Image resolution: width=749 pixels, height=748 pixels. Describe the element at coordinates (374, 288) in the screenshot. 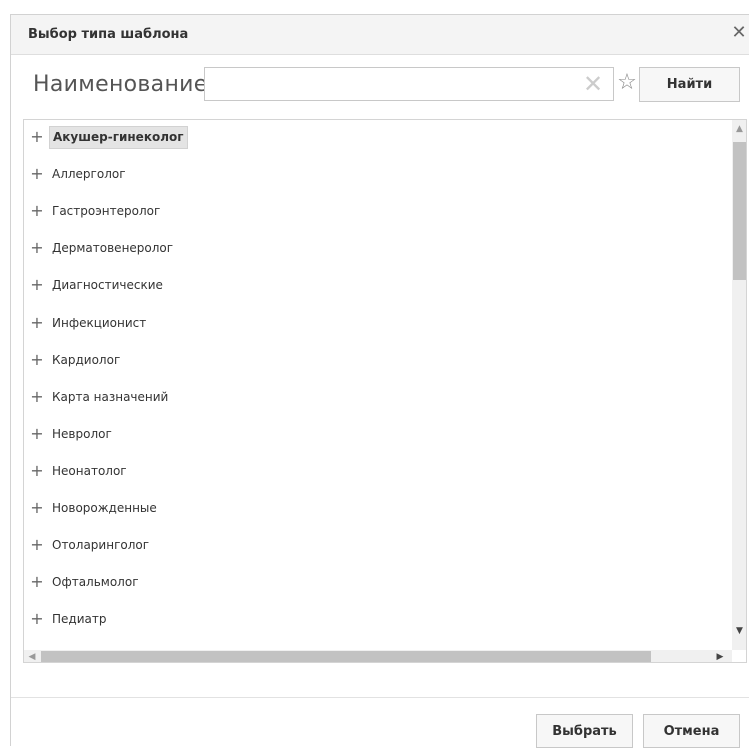

I see `tree-item: + Диагностические` at that location.